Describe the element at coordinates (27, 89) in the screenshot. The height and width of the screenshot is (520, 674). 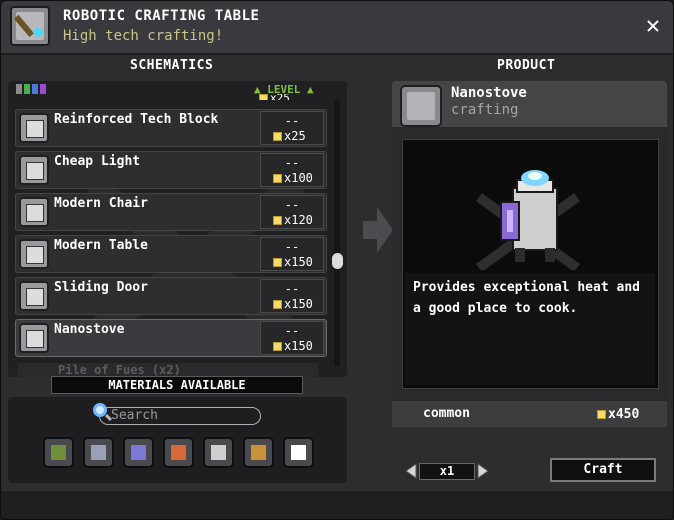
I see `rarity-uncommon-swatch` at that location.